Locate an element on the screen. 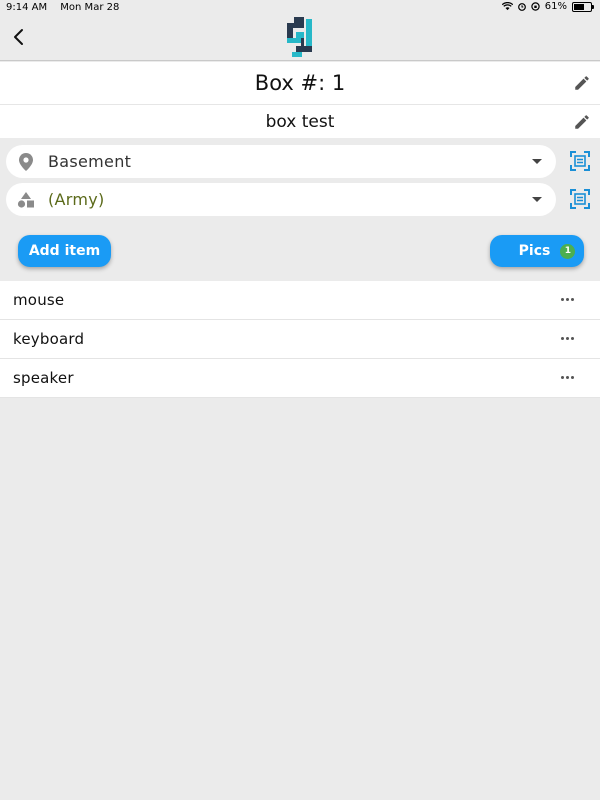 This screenshot has width=600, height=800. add-item-button: Add item is located at coordinates (64, 251).